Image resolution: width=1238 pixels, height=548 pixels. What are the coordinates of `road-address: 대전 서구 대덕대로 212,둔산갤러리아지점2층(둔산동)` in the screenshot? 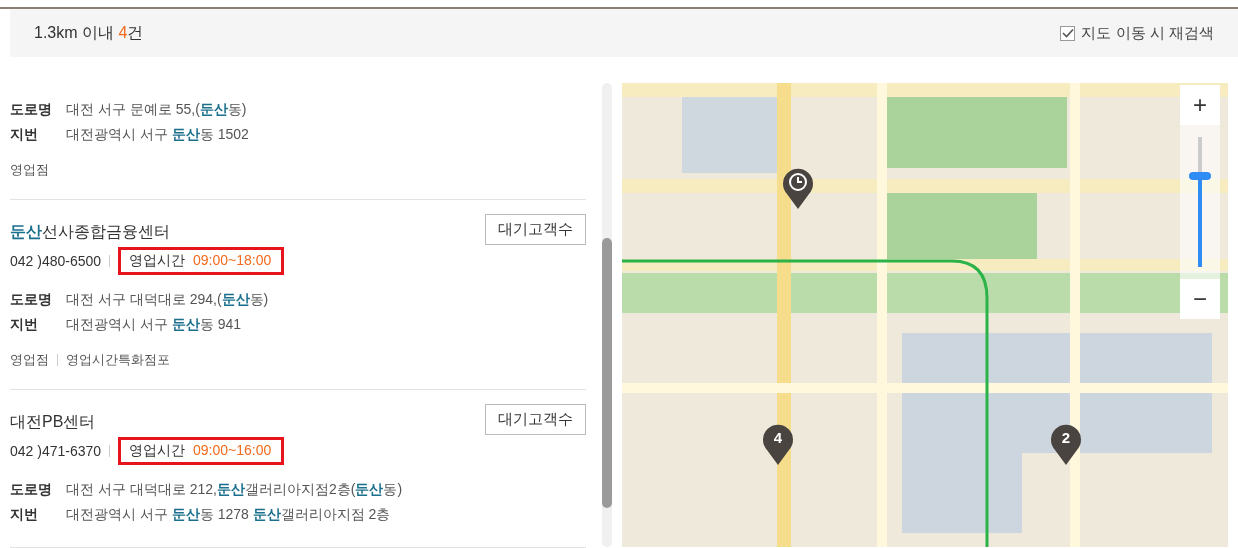 It's located at (234, 489).